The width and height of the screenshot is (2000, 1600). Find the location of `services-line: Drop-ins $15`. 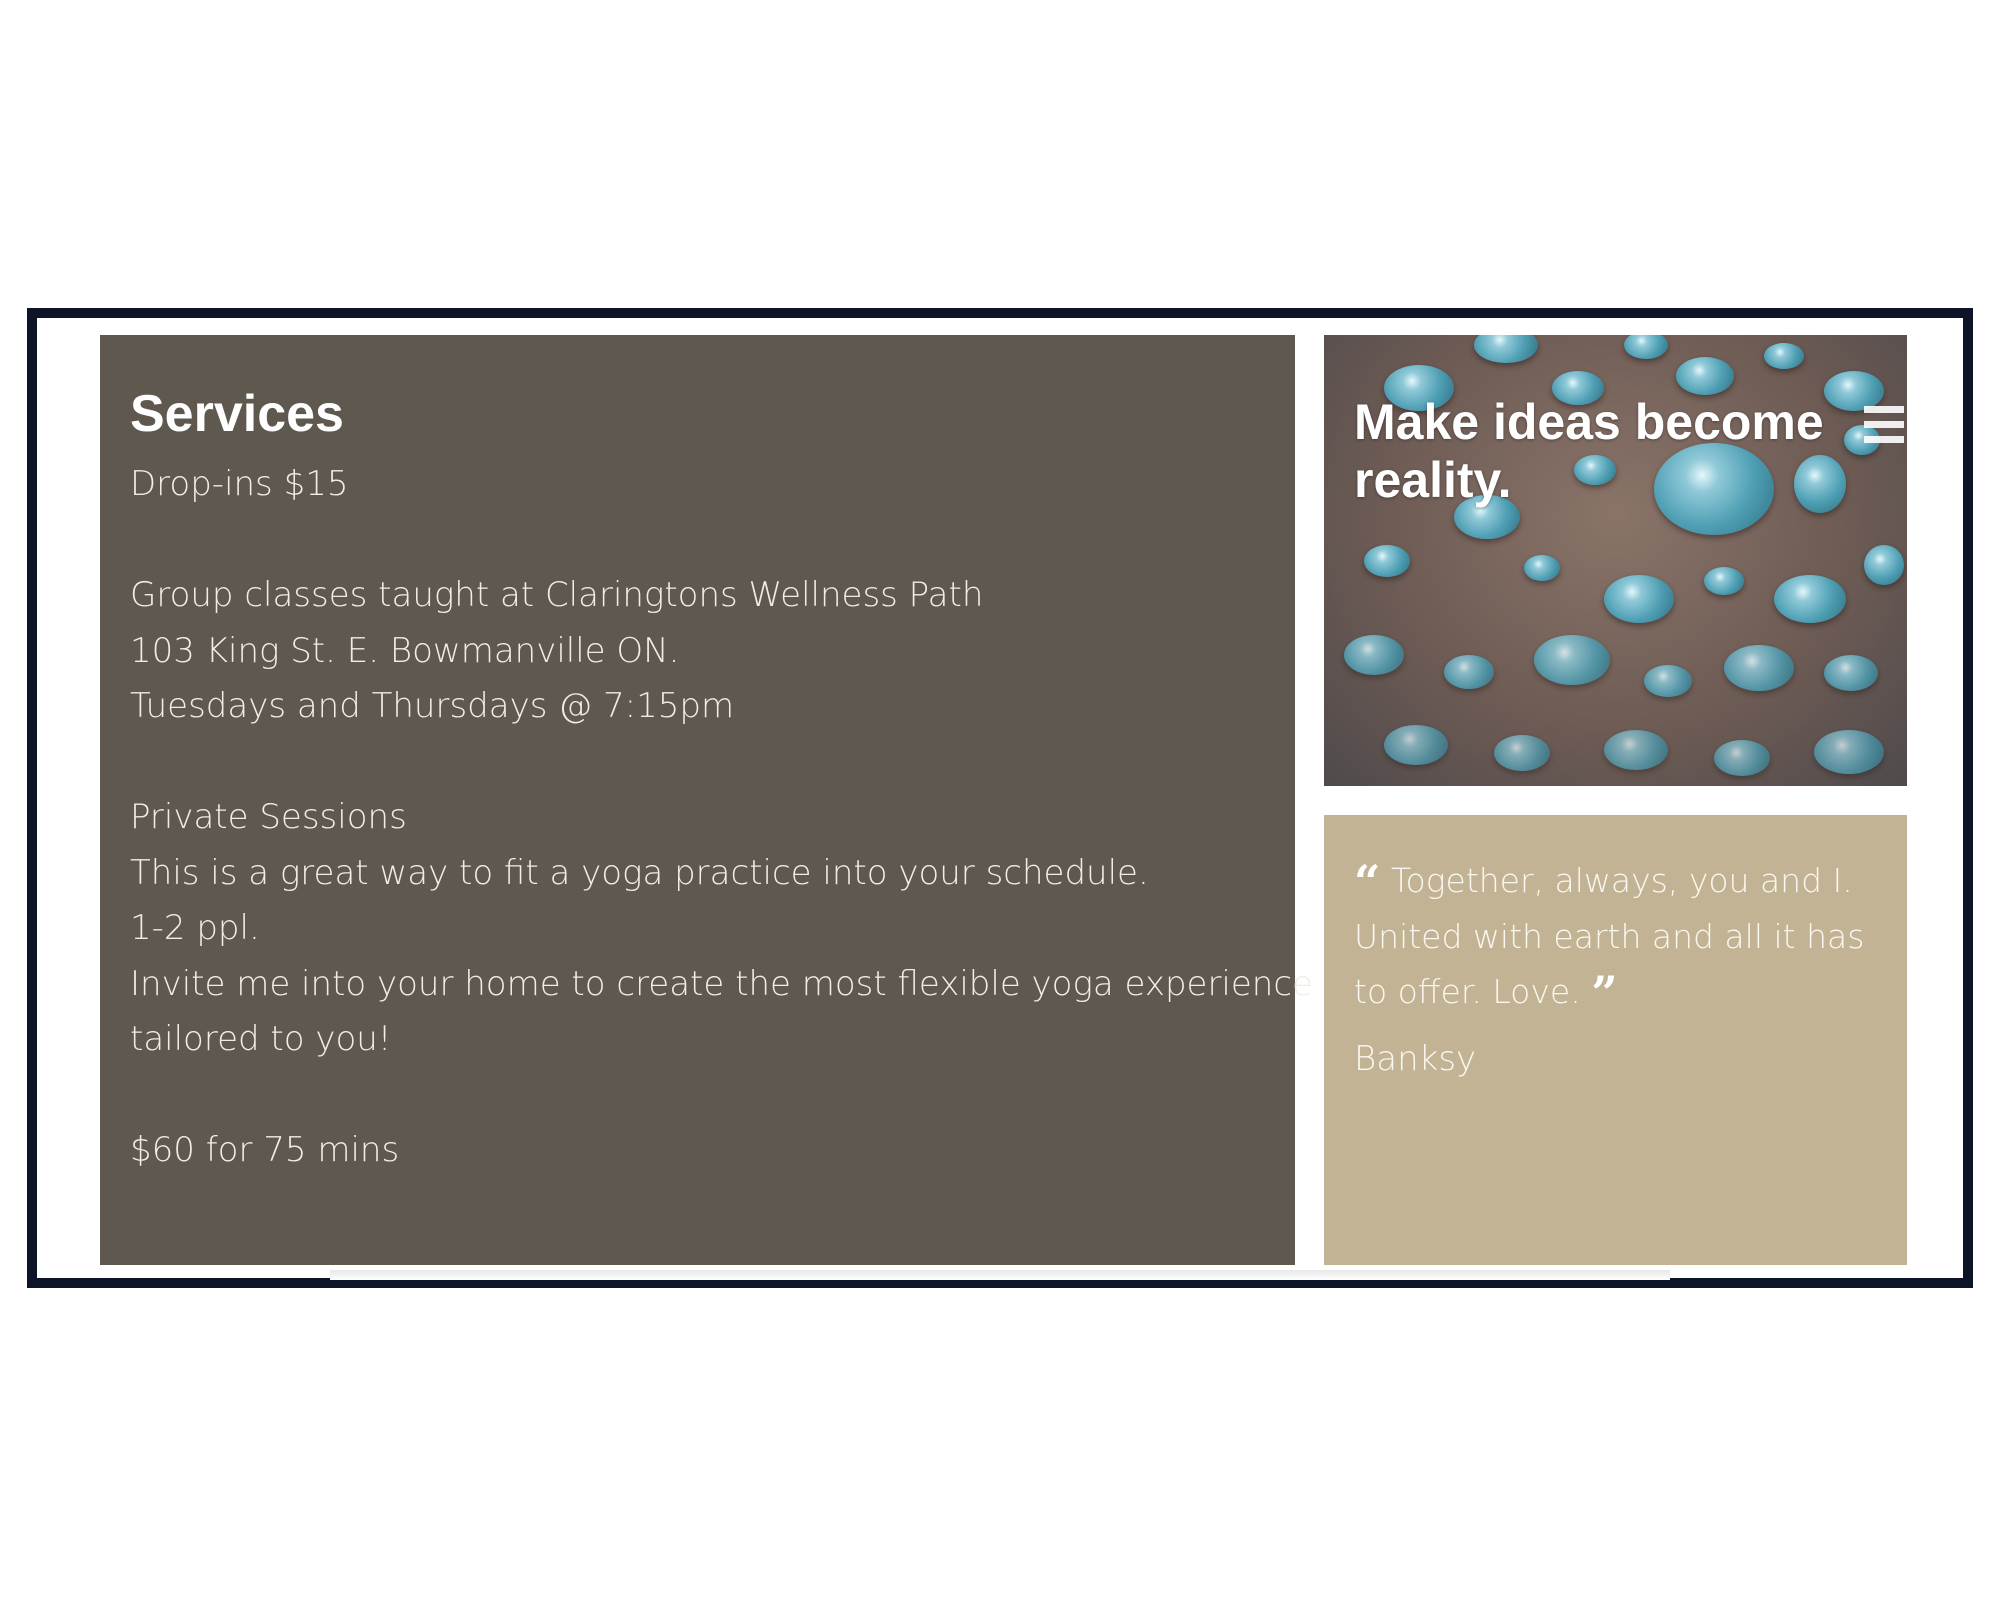

services-line: Drop-ins $15 is located at coordinates (239, 484).